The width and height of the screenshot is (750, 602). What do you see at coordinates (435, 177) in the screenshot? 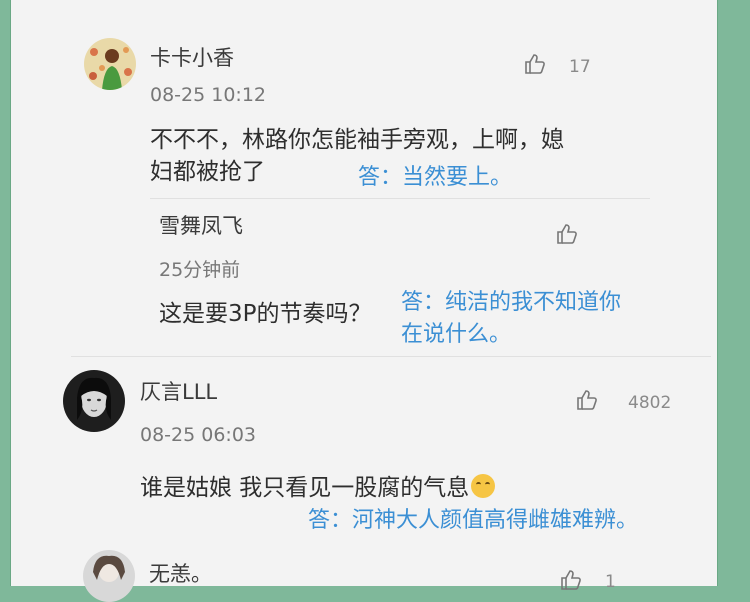
I see `answer-note: 答：当然要上。` at bounding box center [435, 177].